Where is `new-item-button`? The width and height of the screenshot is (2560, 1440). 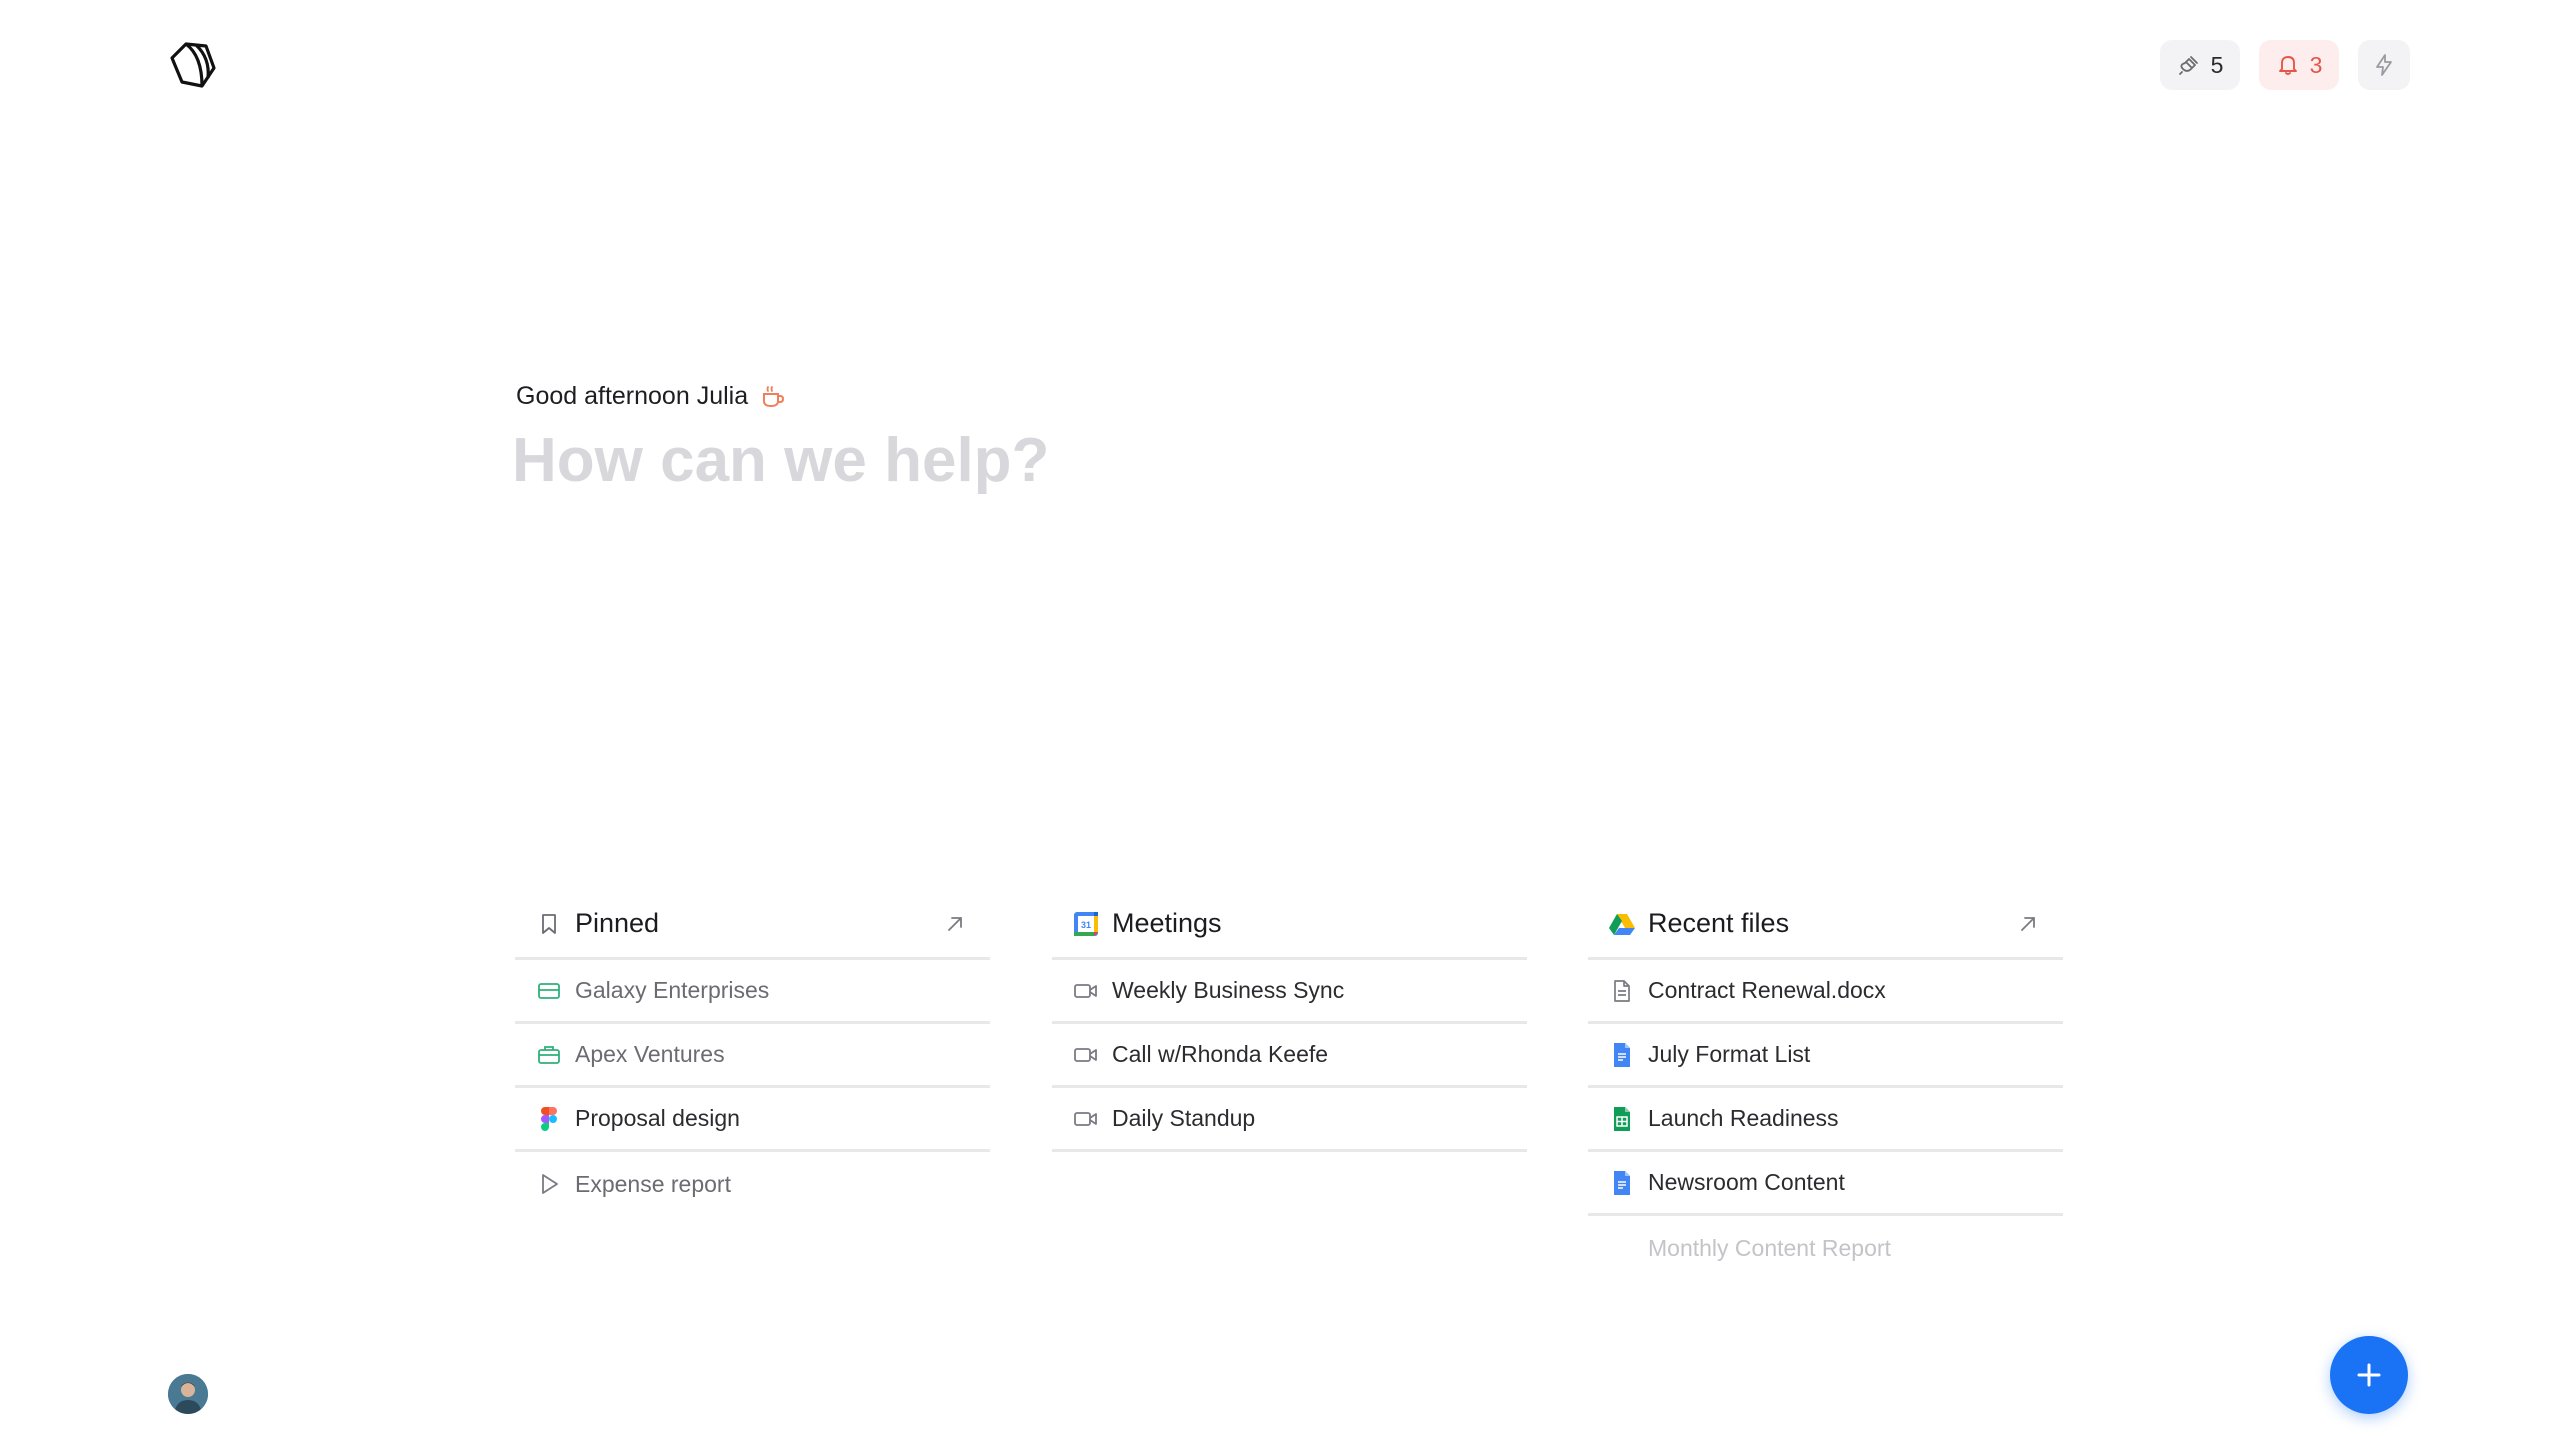
new-item-button is located at coordinates (2369, 1375).